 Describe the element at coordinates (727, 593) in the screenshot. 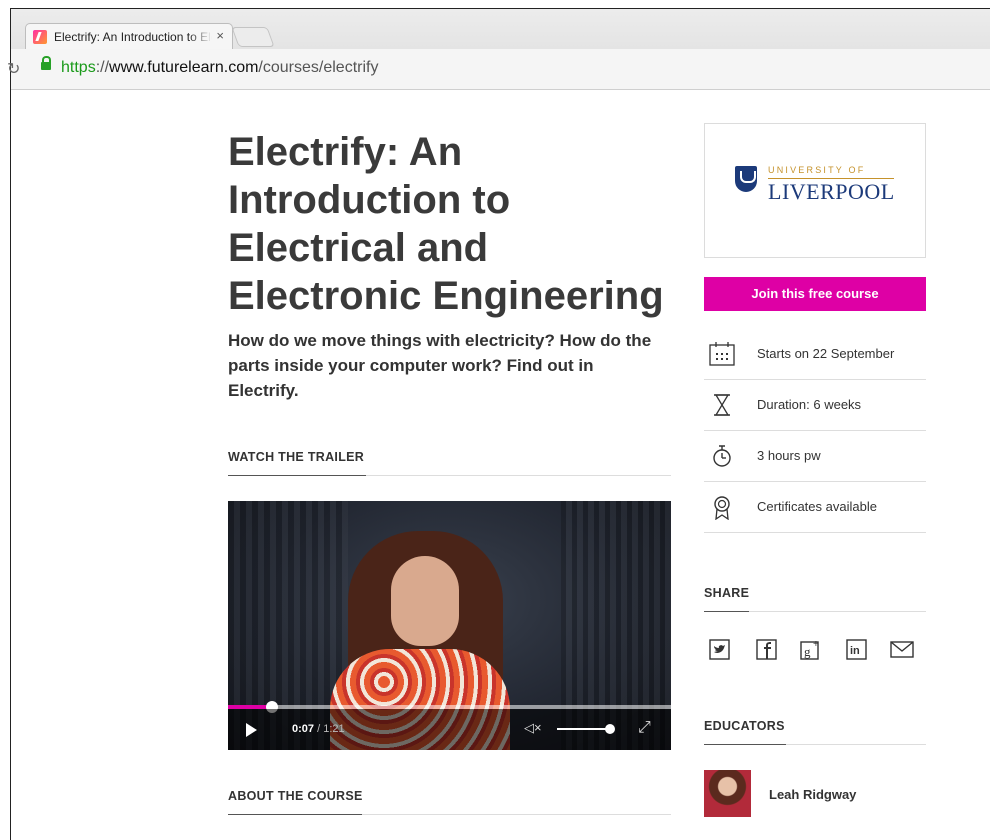

I see `share-heading: SHARE` at that location.